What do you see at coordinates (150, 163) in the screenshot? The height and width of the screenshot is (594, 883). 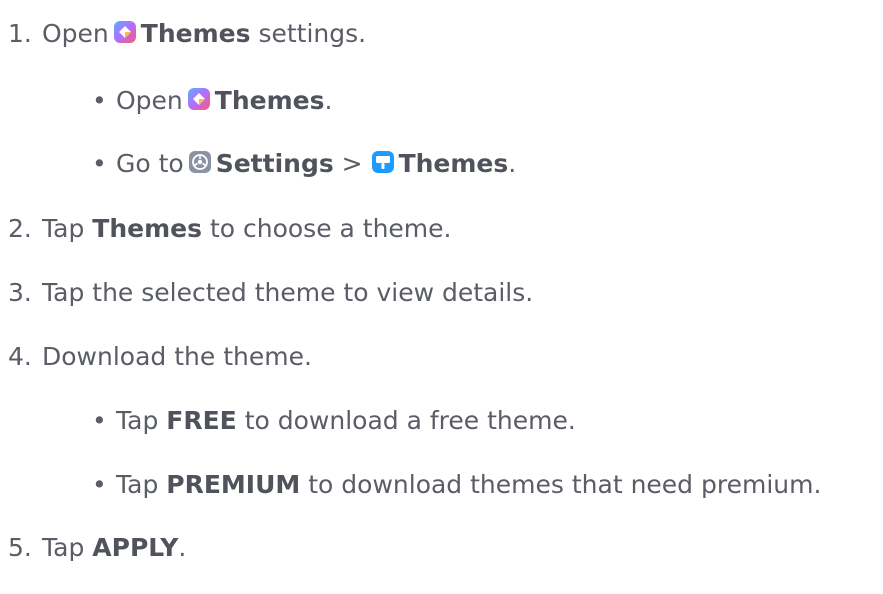 I see `step-text: Go to` at bounding box center [150, 163].